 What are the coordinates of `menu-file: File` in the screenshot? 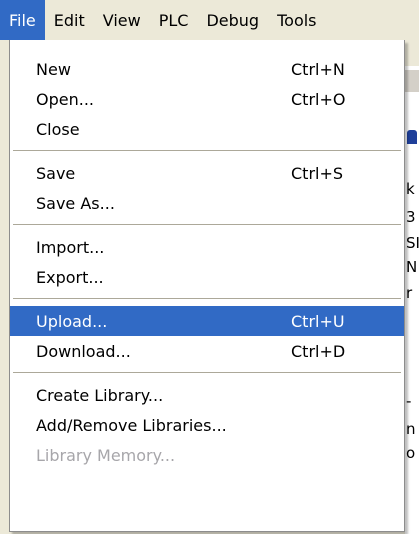 It's located at (22, 20).